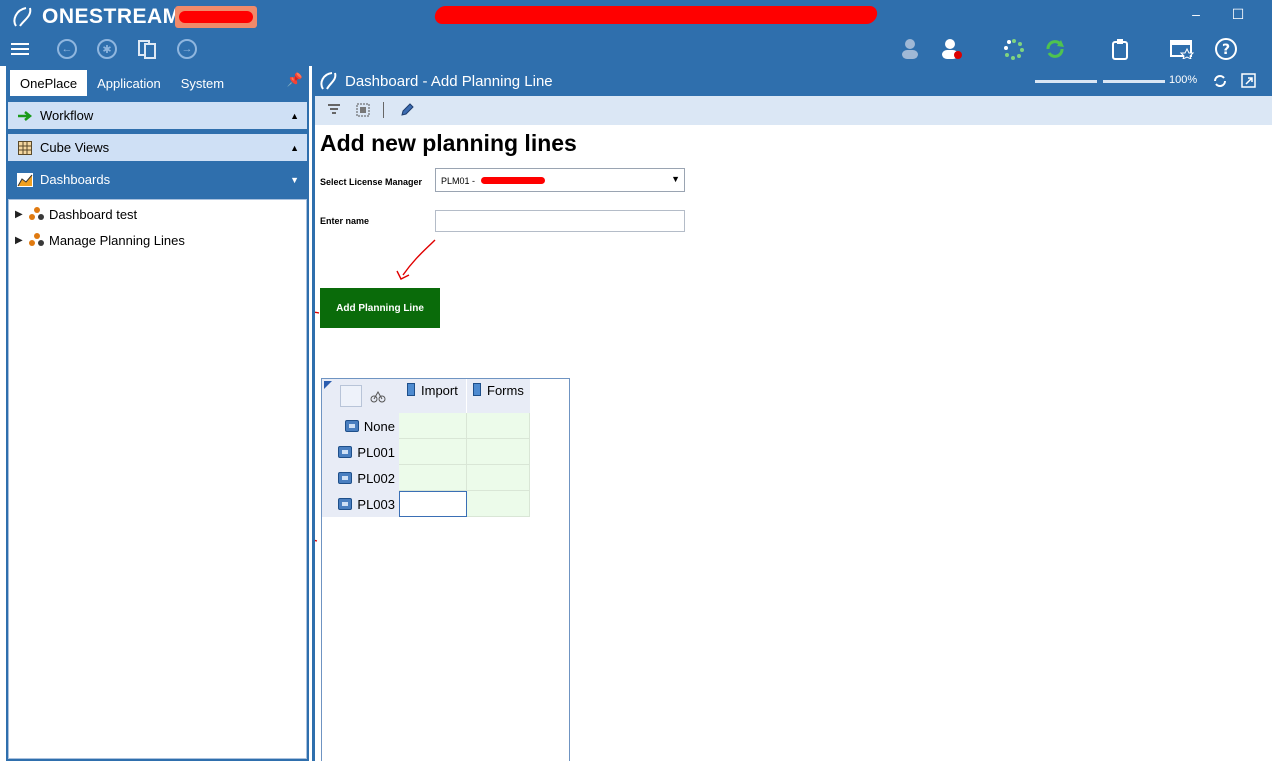 Image resolution: width=1272 pixels, height=761 pixels. I want to click on redacted-window-title, so click(656, 15).